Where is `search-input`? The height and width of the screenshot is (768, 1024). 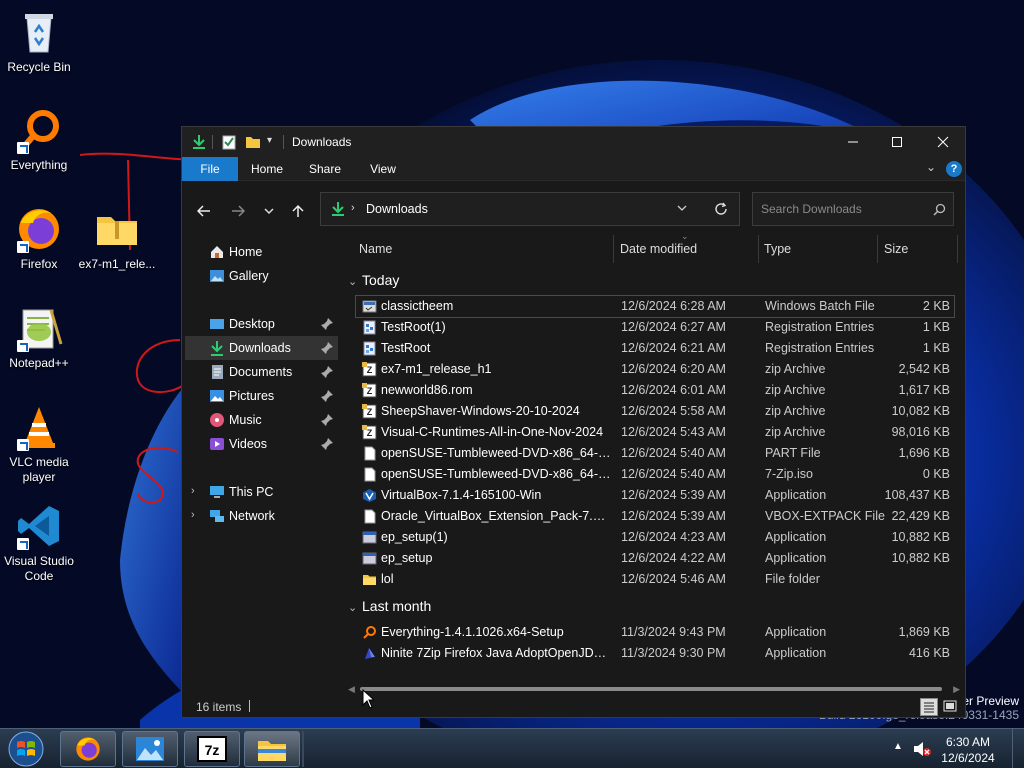 search-input is located at coordinates (841, 209).